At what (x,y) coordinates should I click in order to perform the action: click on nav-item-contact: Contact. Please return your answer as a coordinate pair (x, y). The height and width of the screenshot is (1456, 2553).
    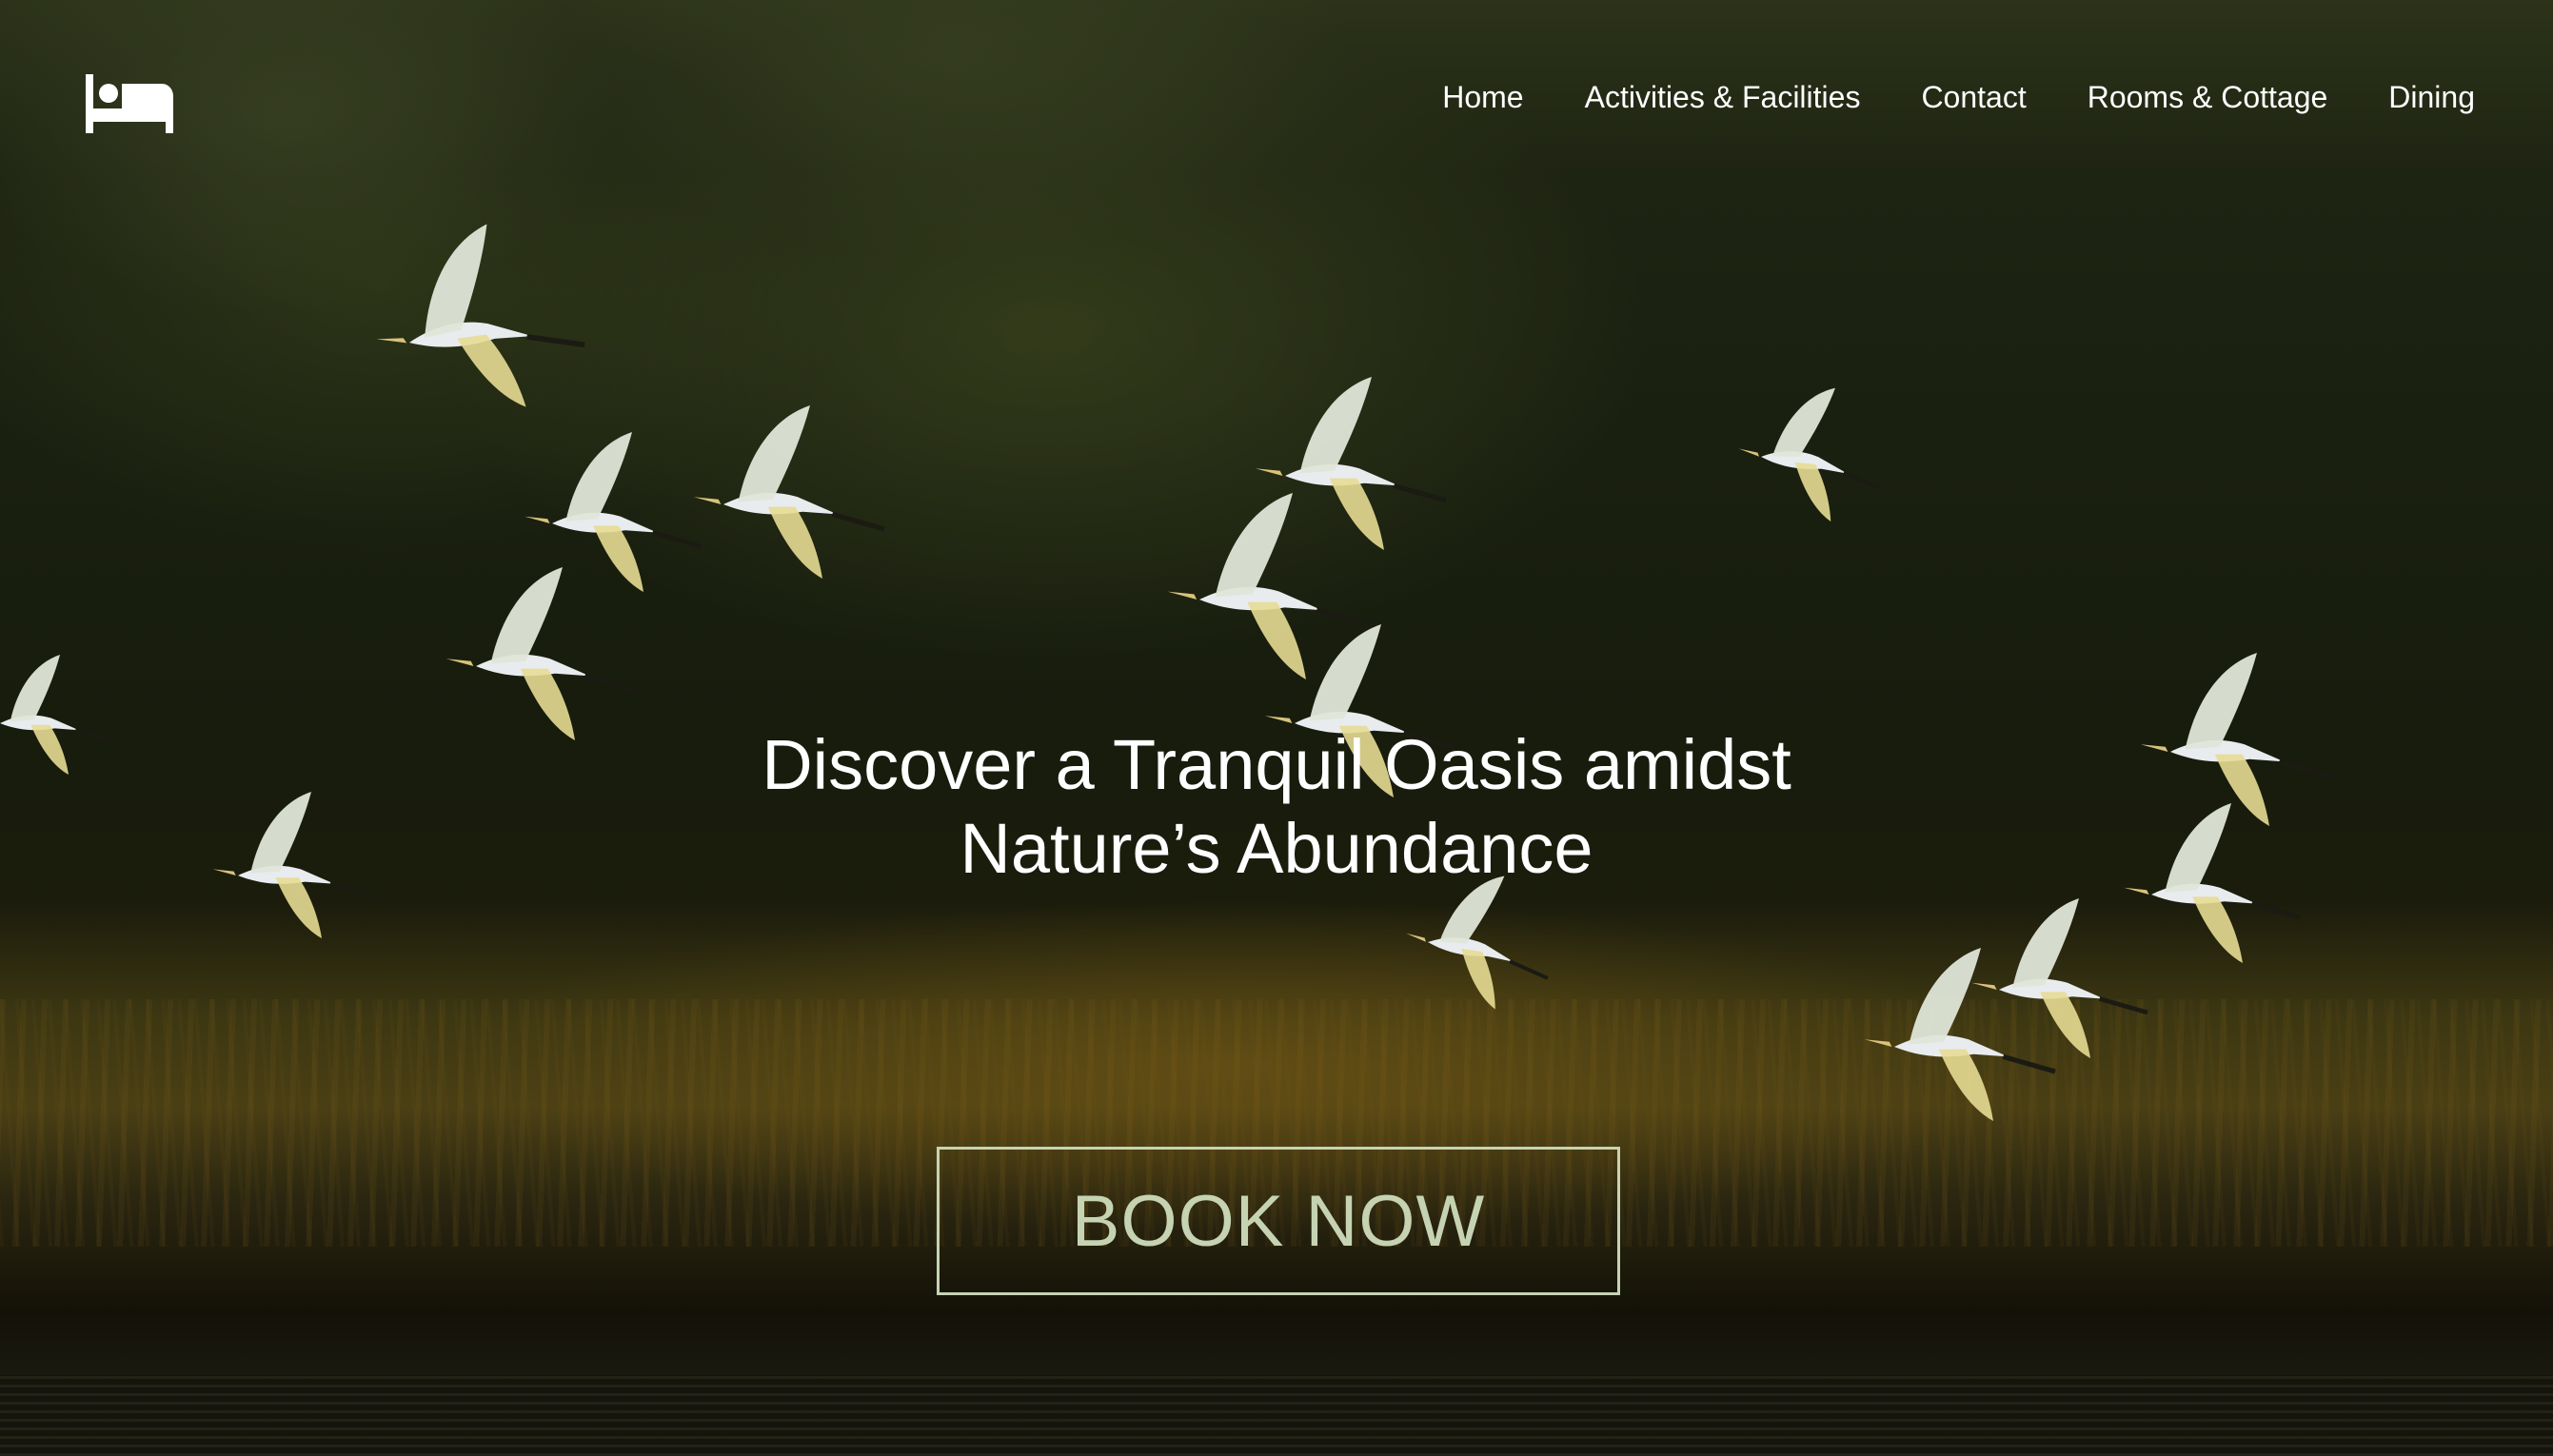
    Looking at the image, I should click on (1973, 97).